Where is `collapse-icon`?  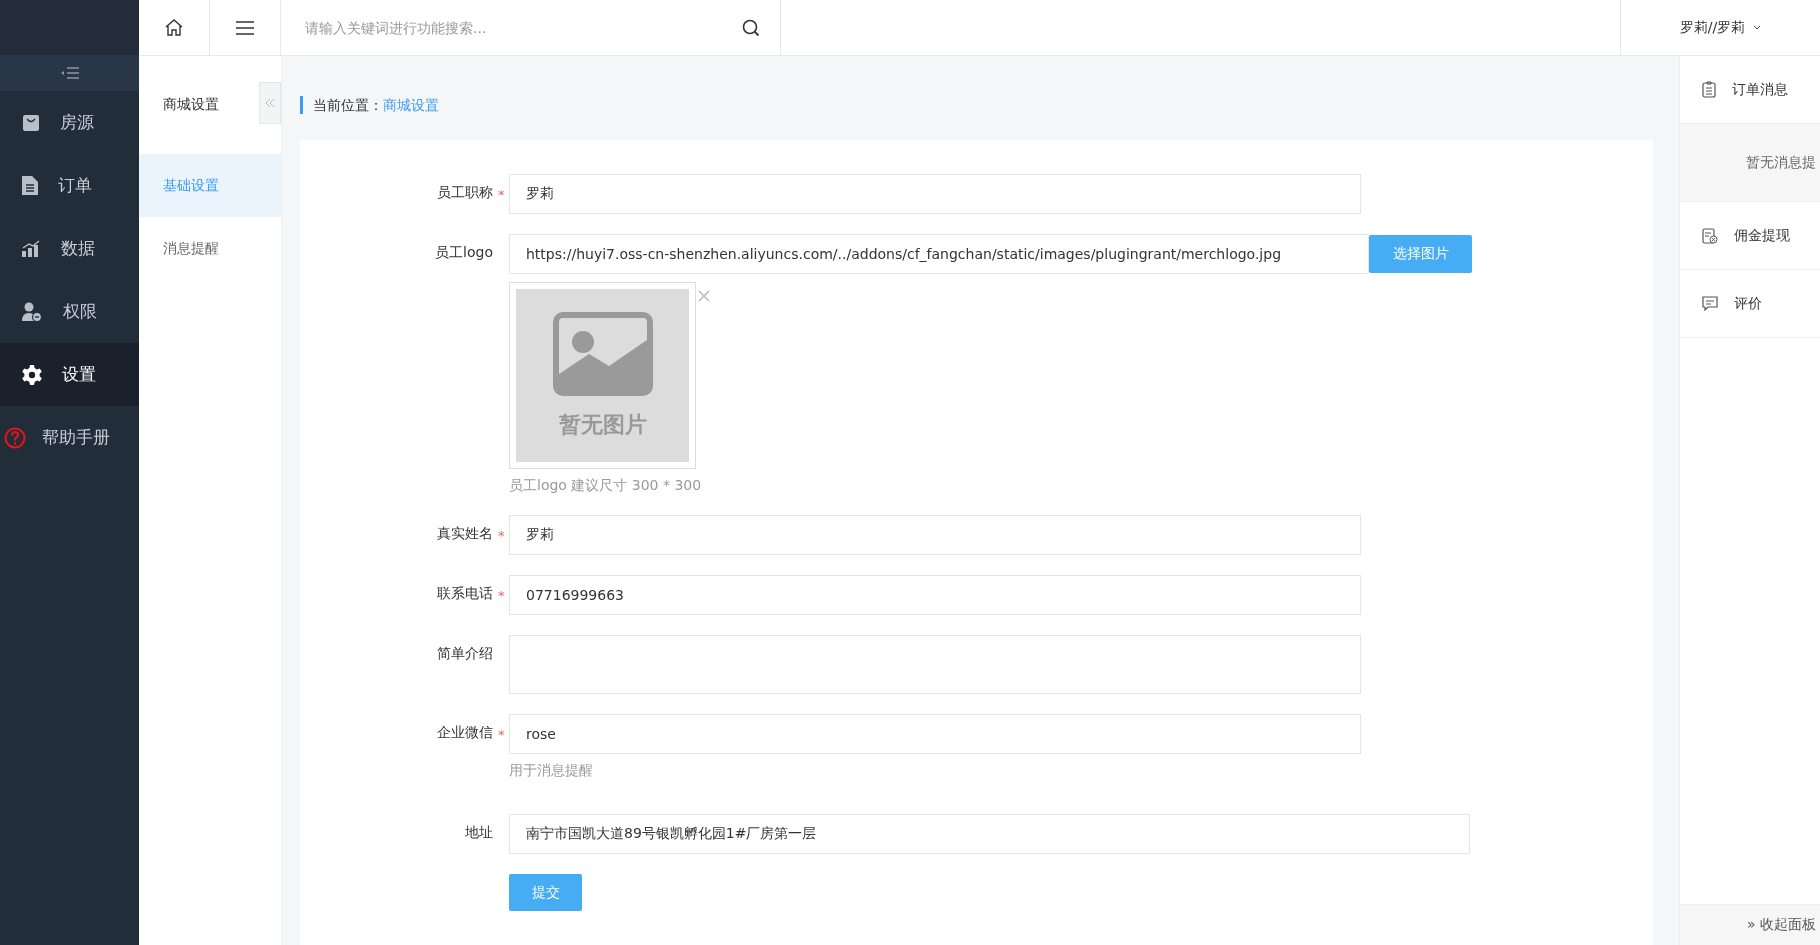
collapse-icon is located at coordinates (69, 73).